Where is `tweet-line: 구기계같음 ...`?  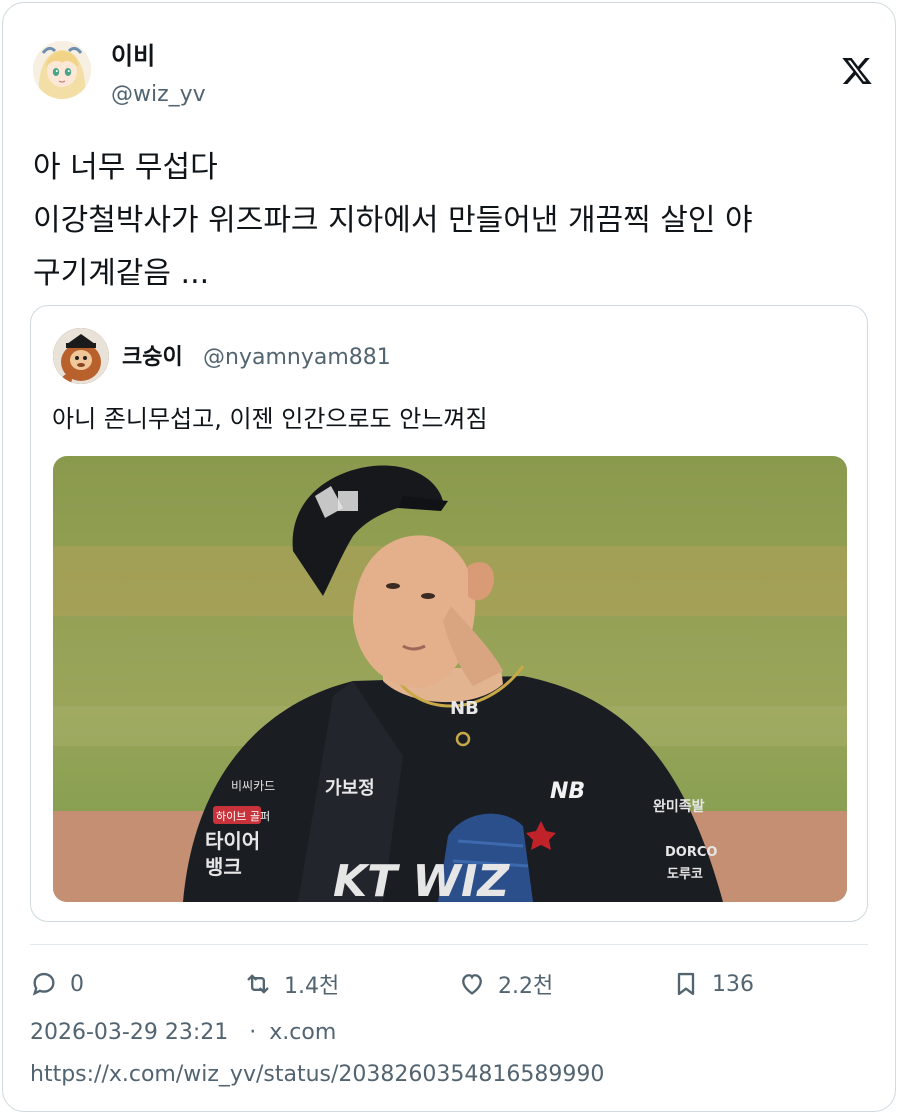
tweet-line: 구기계같음 ... is located at coordinates (121, 273).